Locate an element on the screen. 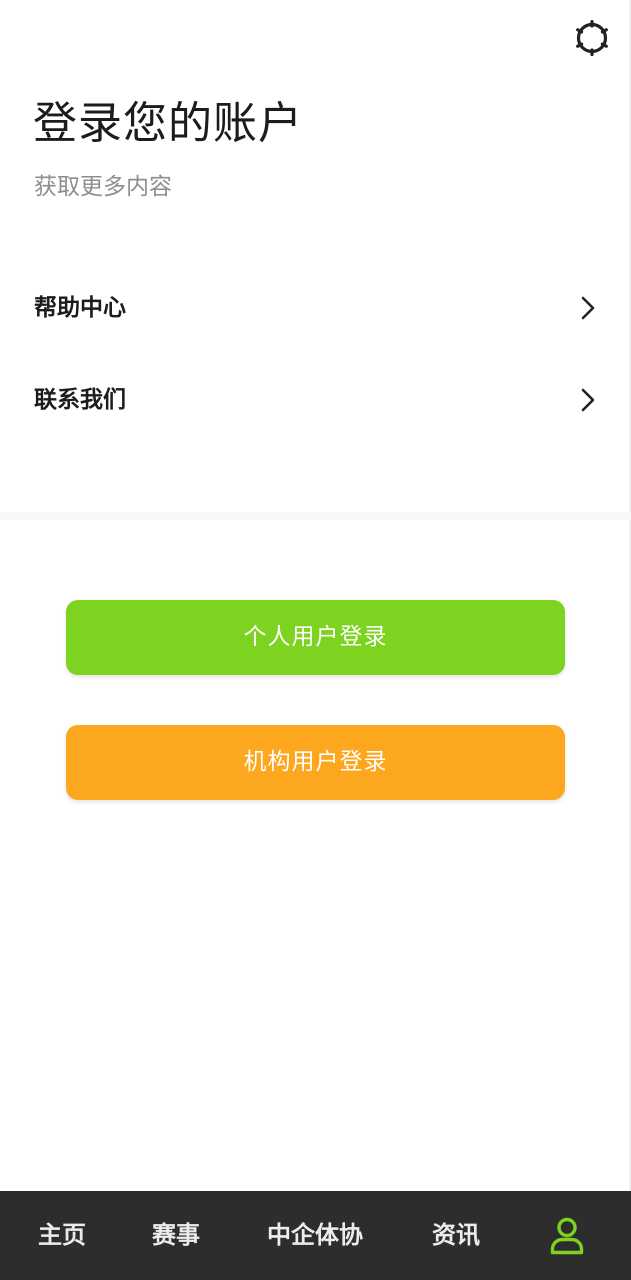  user-profile-icon is located at coordinates (567, 1235).